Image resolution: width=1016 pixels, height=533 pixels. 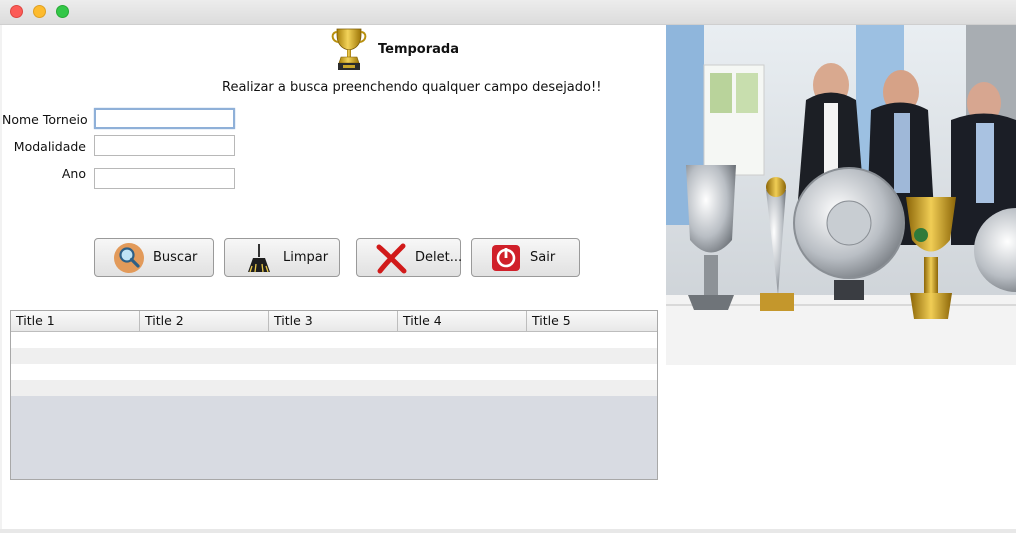 I want to click on broom-icon, so click(x=259, y=257).